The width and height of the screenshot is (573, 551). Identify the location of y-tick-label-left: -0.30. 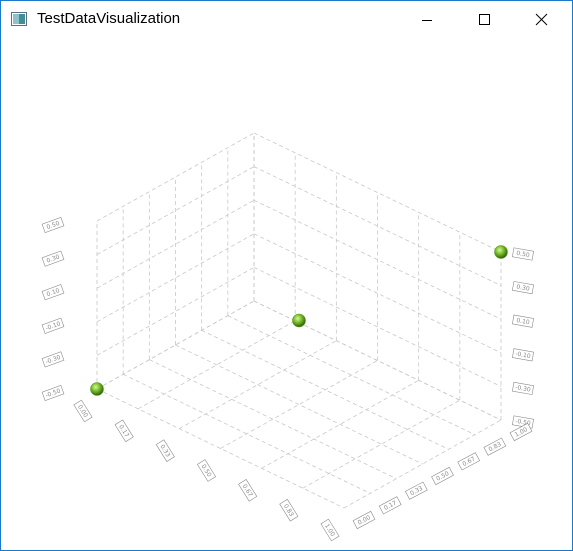
(53, 359).